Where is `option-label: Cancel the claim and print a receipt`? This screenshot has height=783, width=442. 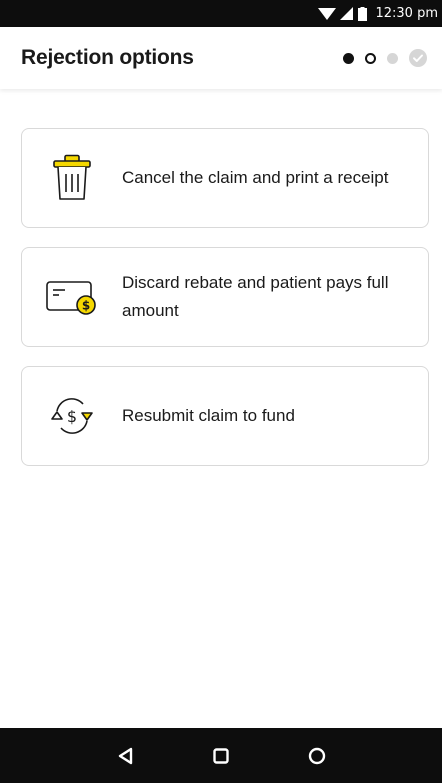
option-label: Cancel the claim and print a receipt is located at coordinates (255, 177).